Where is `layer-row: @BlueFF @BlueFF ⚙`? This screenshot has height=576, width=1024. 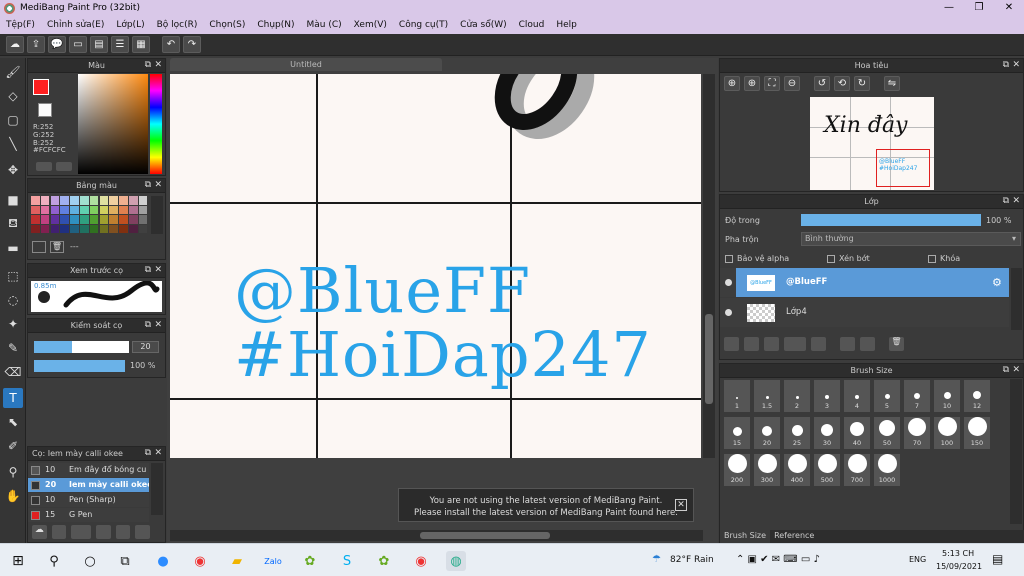
layer-row: @BlueFF @BlueFF ⚙ is located at coordinates (864, 282).